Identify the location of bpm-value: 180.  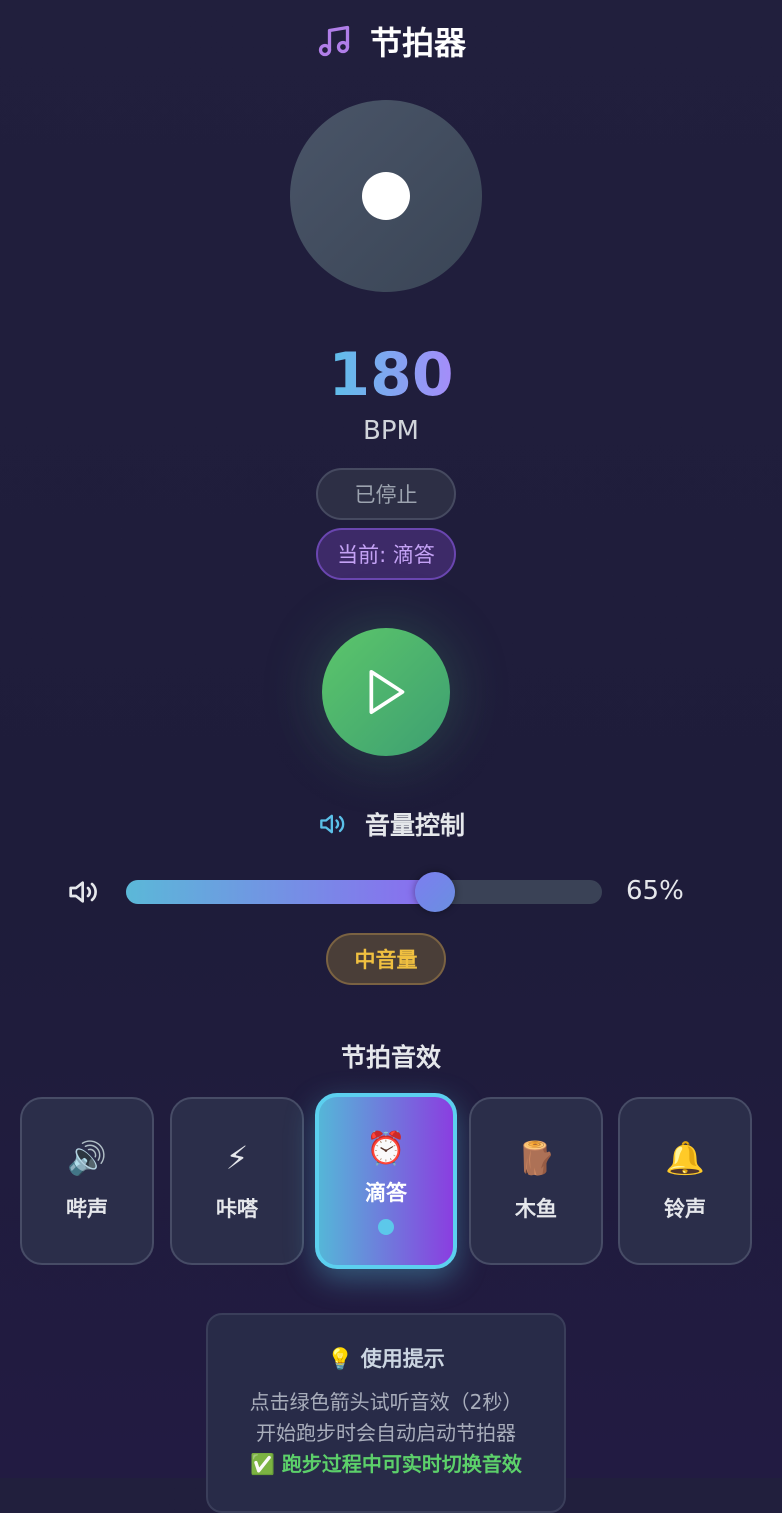
(391, 375).